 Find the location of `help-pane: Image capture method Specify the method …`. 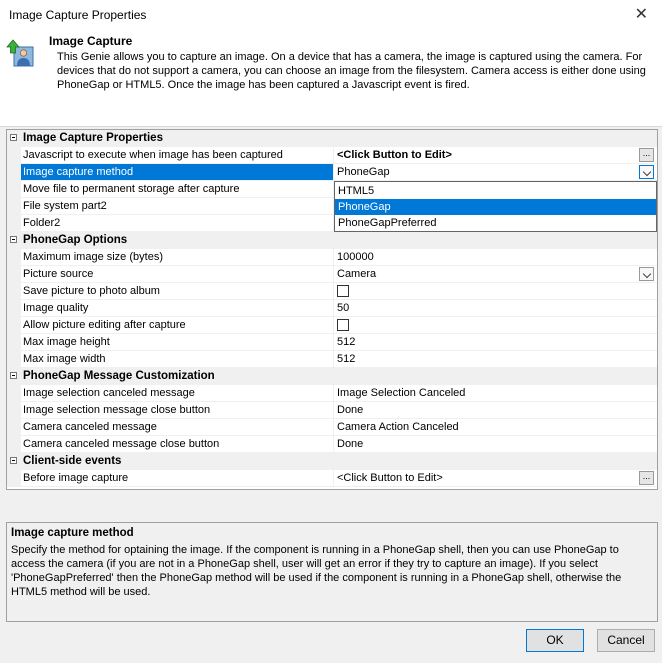

help-pane: Image capture method Specify the method … is located at coordinates (332, 572).